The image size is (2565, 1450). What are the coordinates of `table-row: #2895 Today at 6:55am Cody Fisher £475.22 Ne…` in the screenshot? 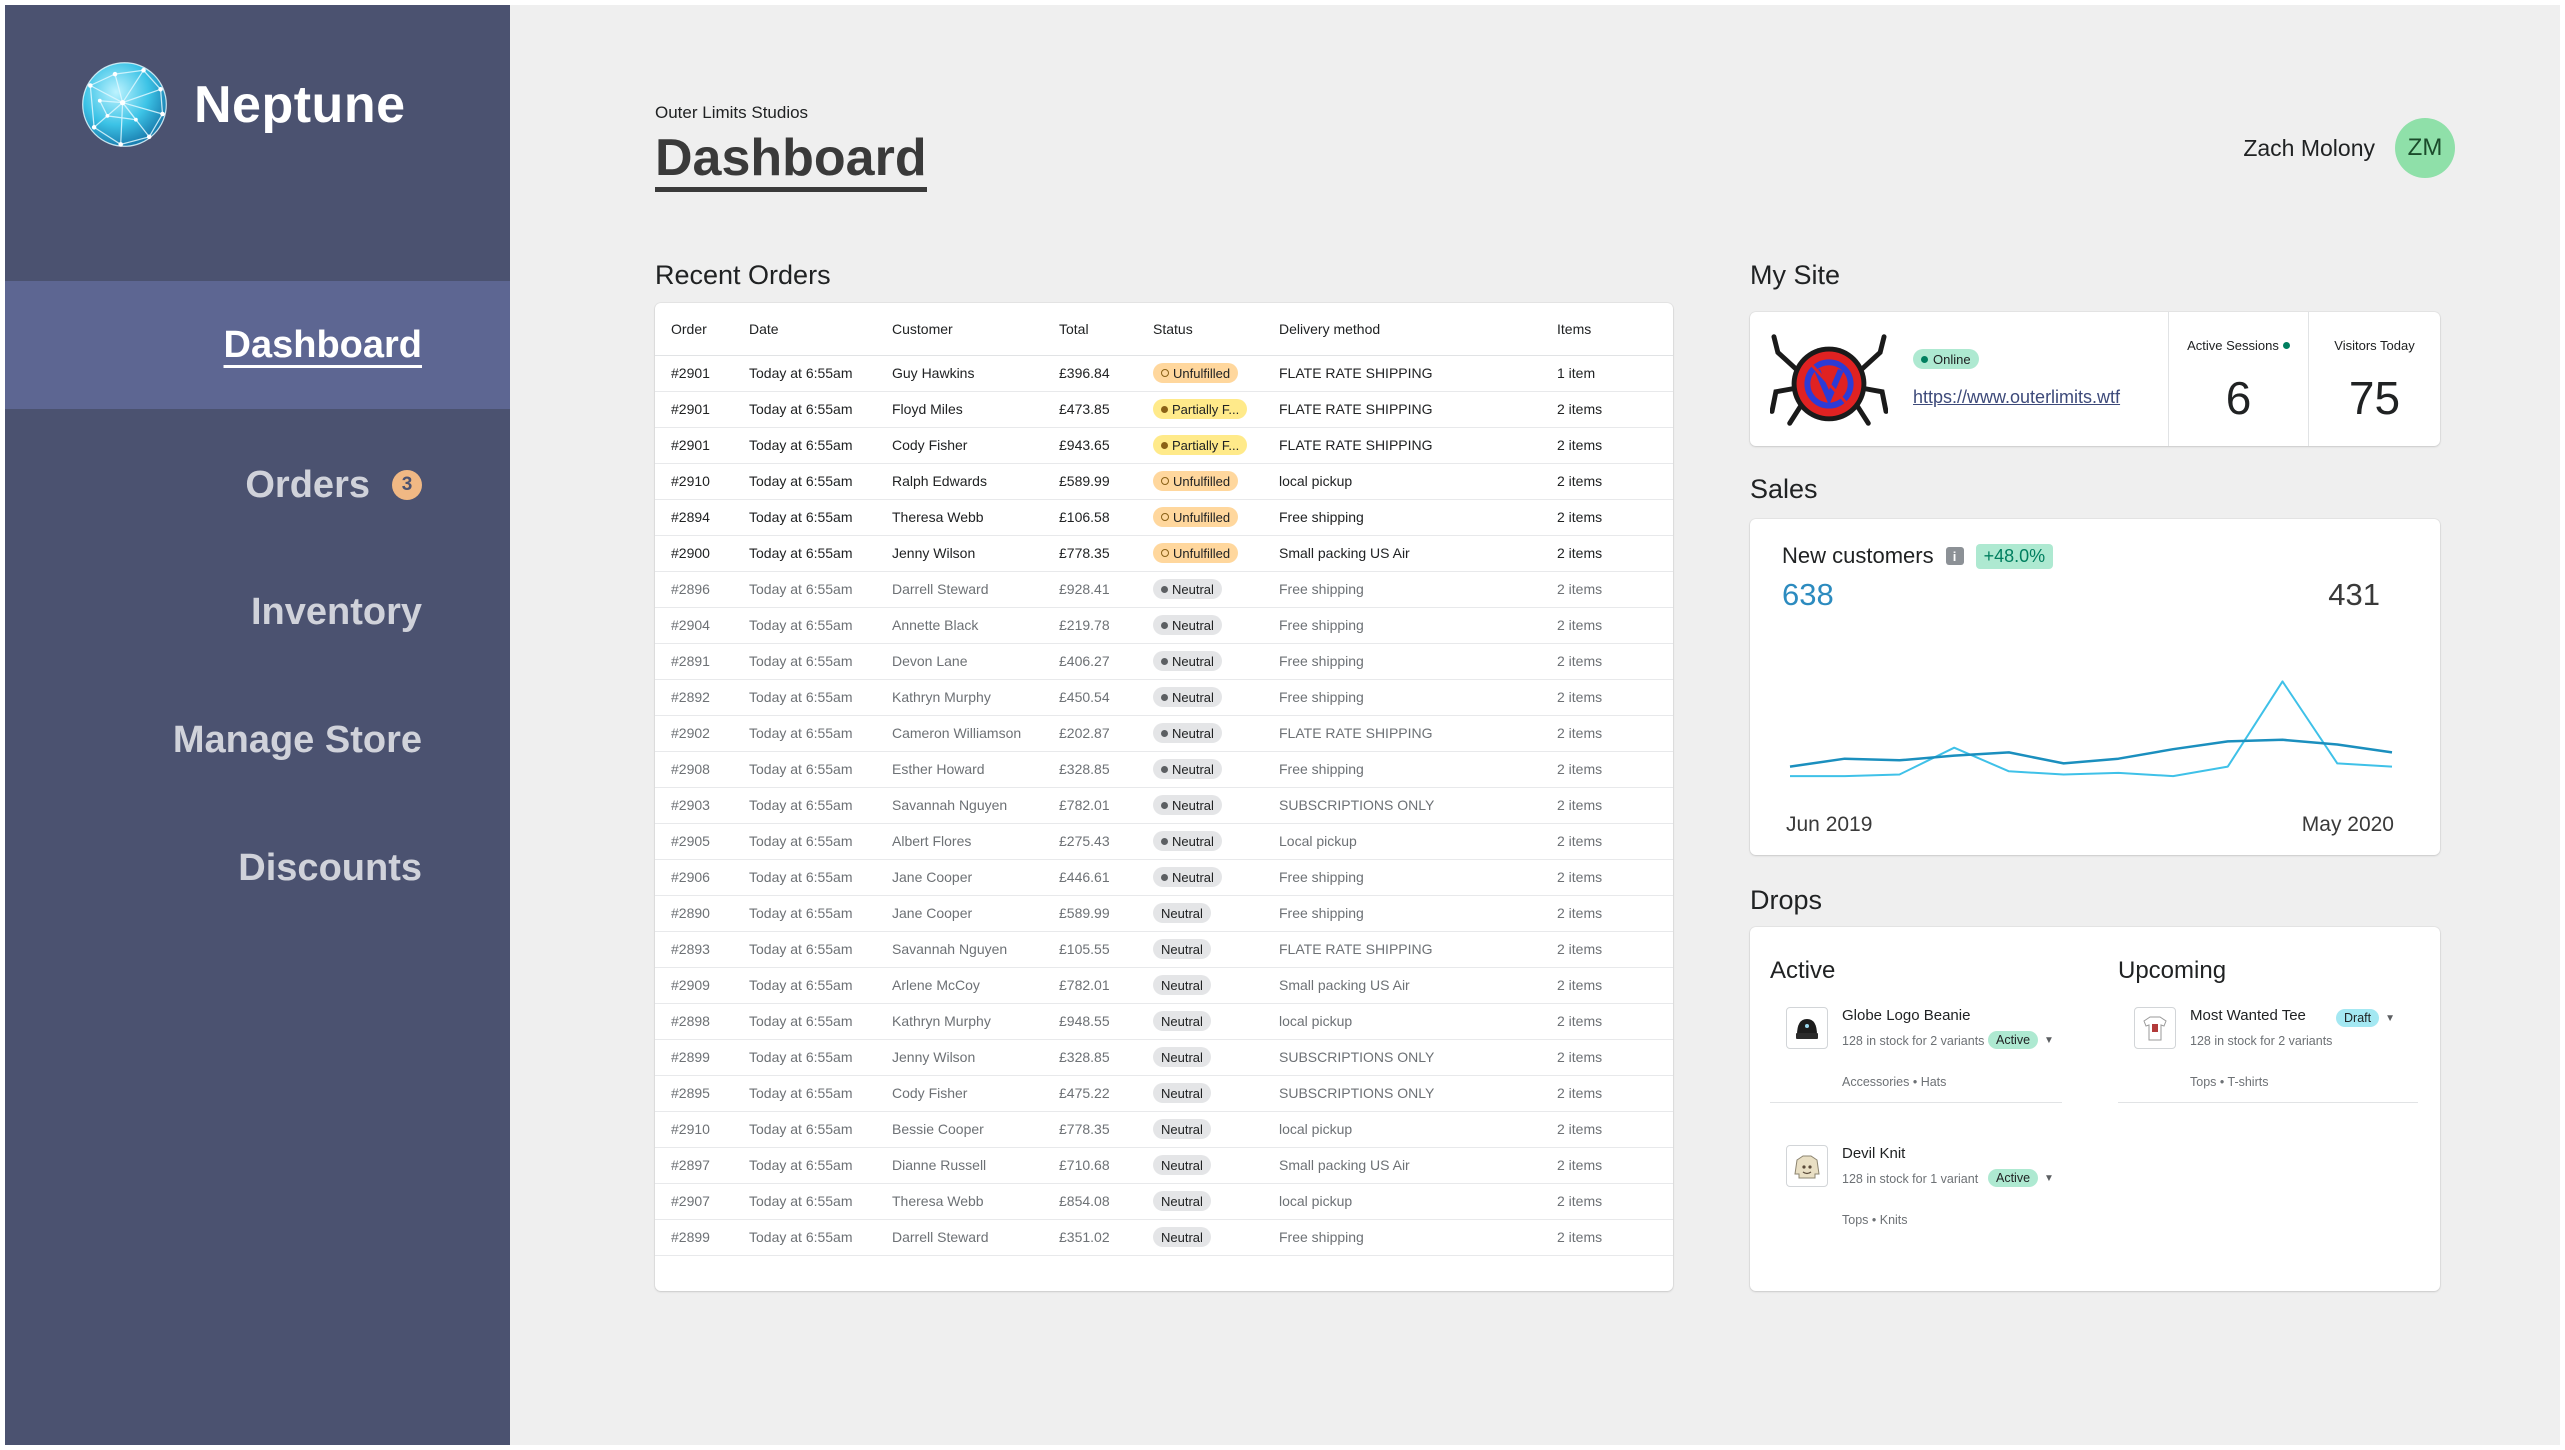 It's located at (1164, 1093).